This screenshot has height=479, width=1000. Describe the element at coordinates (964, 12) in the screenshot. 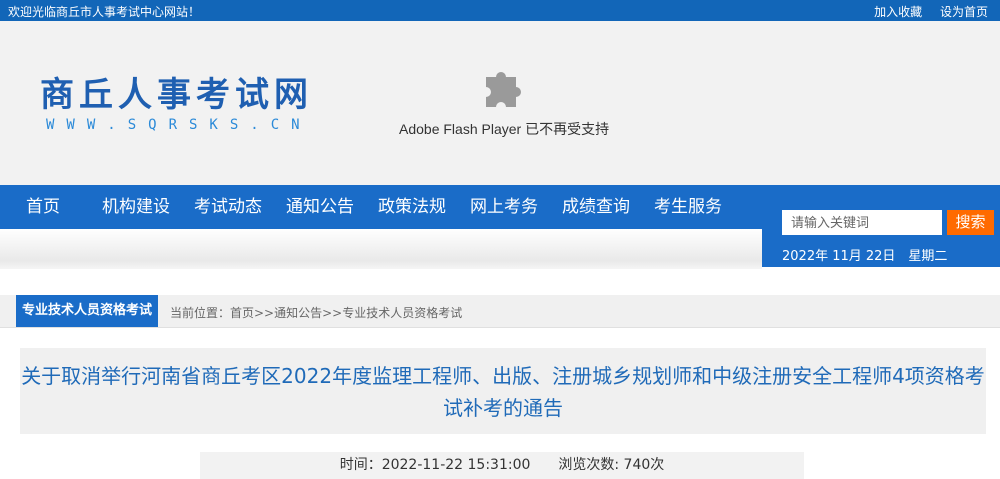

I see `set-homepage-link: 设为首页` at that location.